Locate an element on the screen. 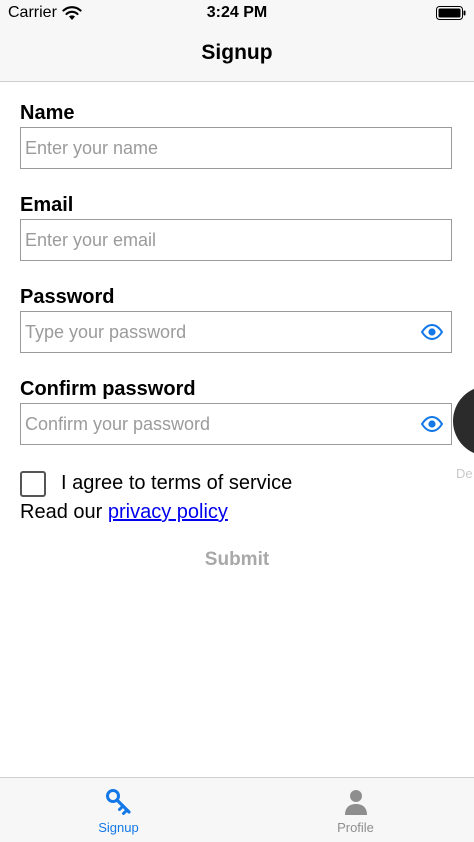 The image size is (474, 842). status-bar: Carrier 3:24 PM is located at coordinates (237, 14).